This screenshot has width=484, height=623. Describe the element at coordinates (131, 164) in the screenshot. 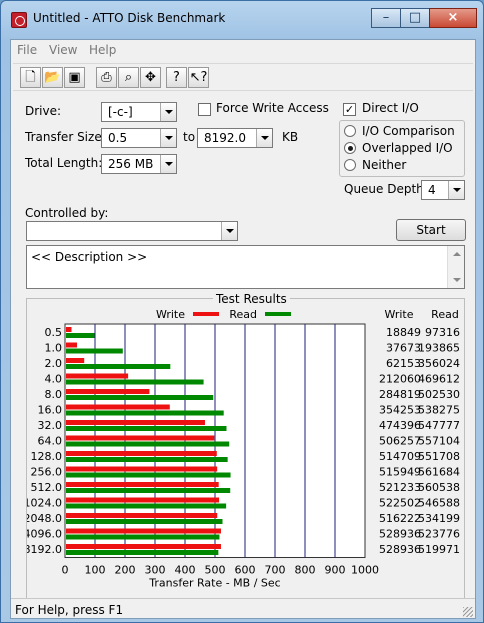

I see `total-length-value: 256 MB` at that location.